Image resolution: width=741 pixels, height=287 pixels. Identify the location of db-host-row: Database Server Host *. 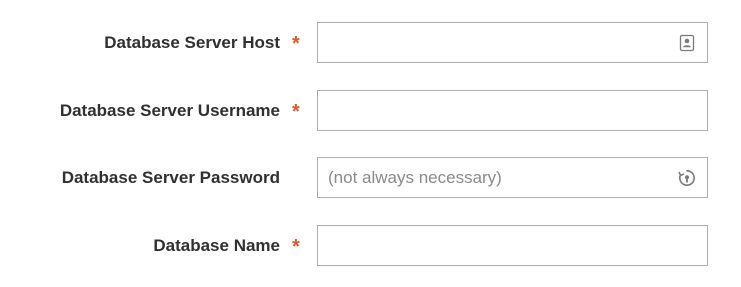
(370, 42).